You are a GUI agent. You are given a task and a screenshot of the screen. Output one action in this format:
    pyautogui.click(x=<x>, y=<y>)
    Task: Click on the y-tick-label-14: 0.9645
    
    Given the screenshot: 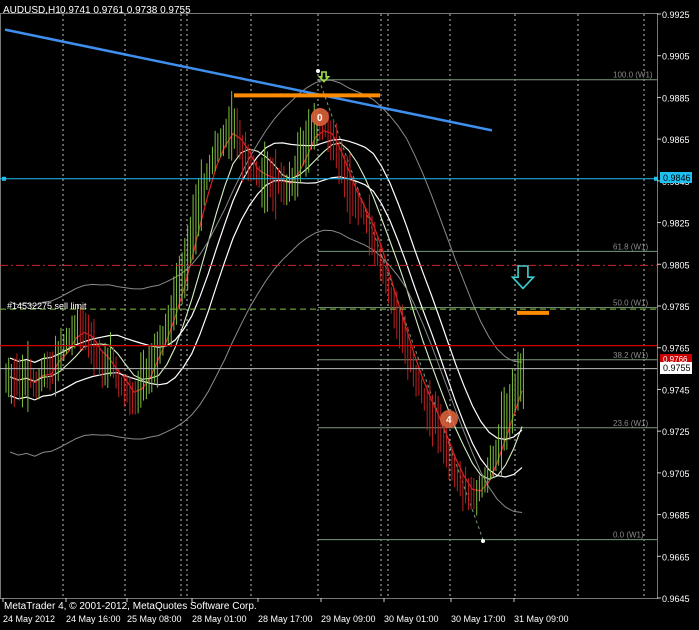 What is the action you would take?
    pyautogui.click(x=676, y=599)
    